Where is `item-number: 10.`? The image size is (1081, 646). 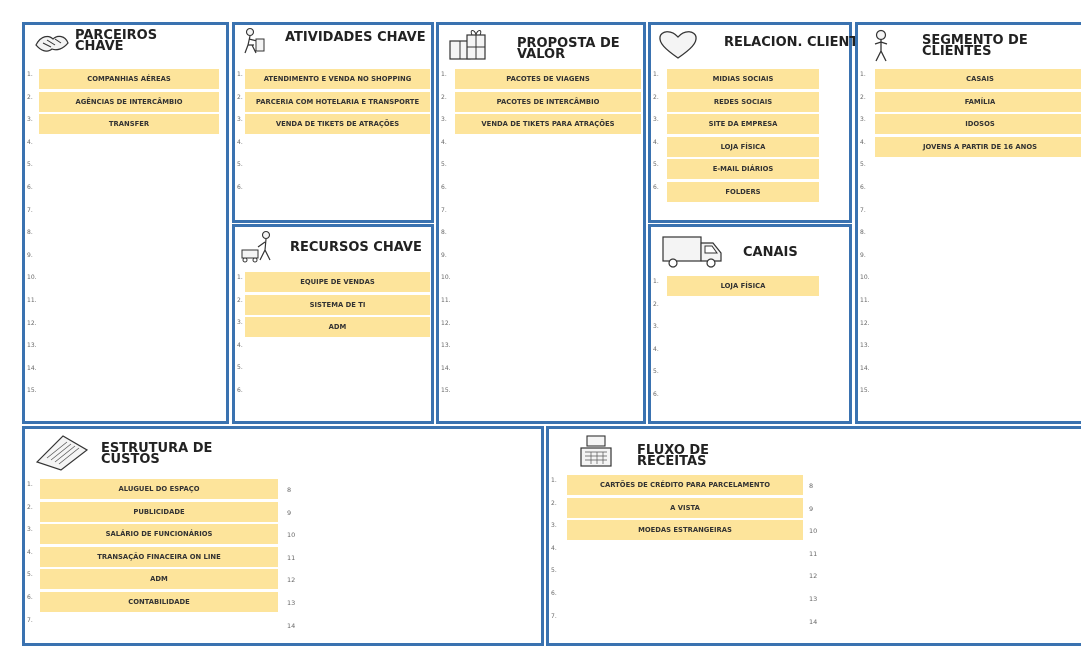 item-number: 10. is located at coordinates (446, 278).